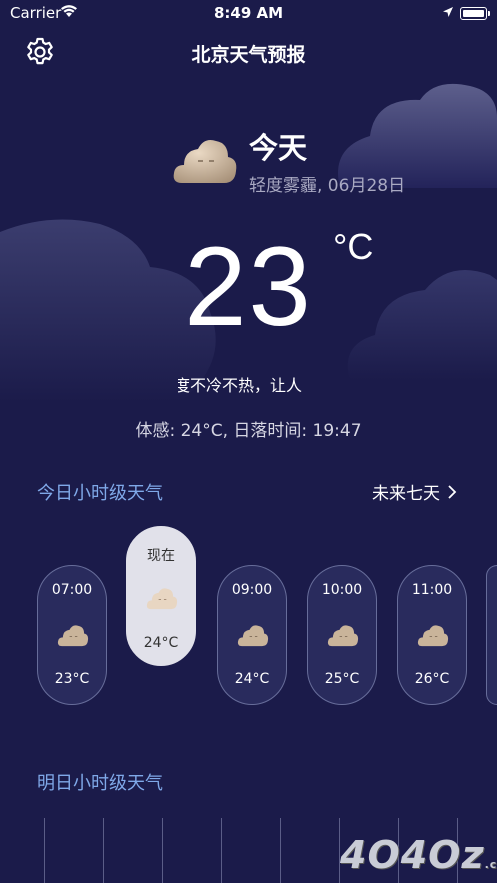 The height and width of the screenshot is (883, 497). Describe the element at coordinates (252, 590) in the screenshot. I see `hourly-time: 09:00` at that location.